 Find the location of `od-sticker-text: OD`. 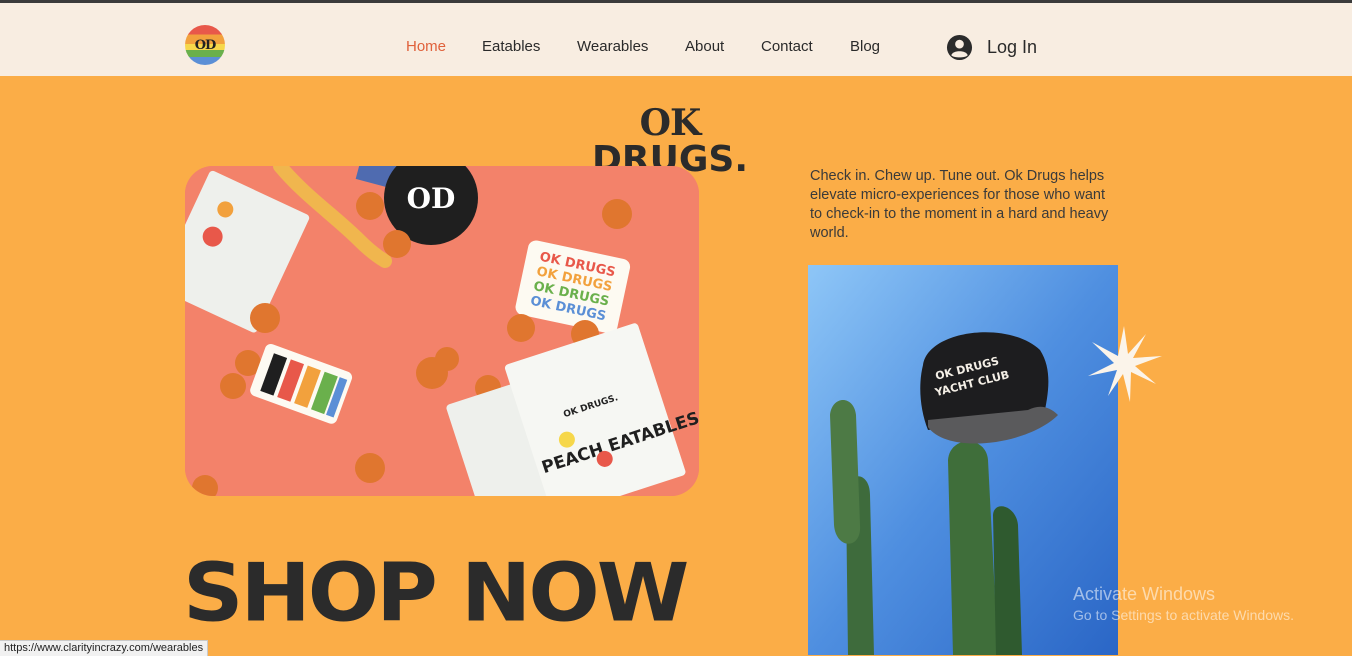

od-sticker-text: OD is located at coordinates (431, 198).